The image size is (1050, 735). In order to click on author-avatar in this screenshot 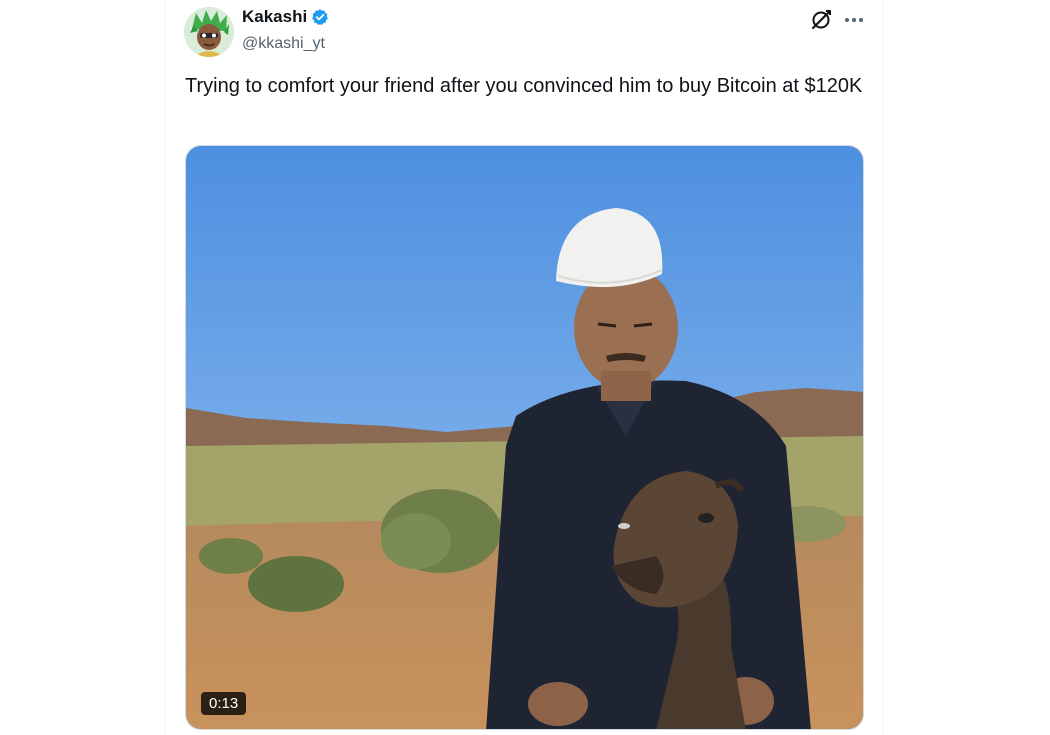, I will do `click(209, 32)`.